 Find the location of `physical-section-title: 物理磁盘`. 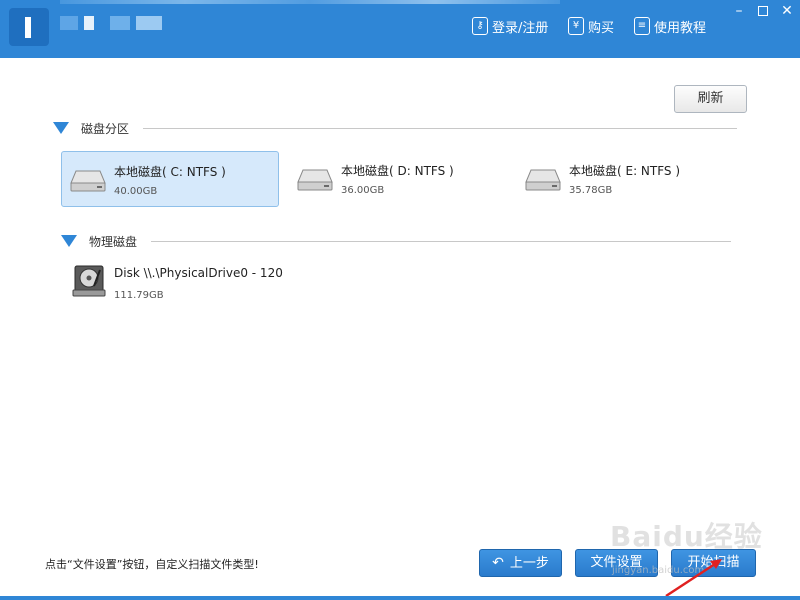

physical-section-title: 物理磁盘 is located at coordinates (113, 241).